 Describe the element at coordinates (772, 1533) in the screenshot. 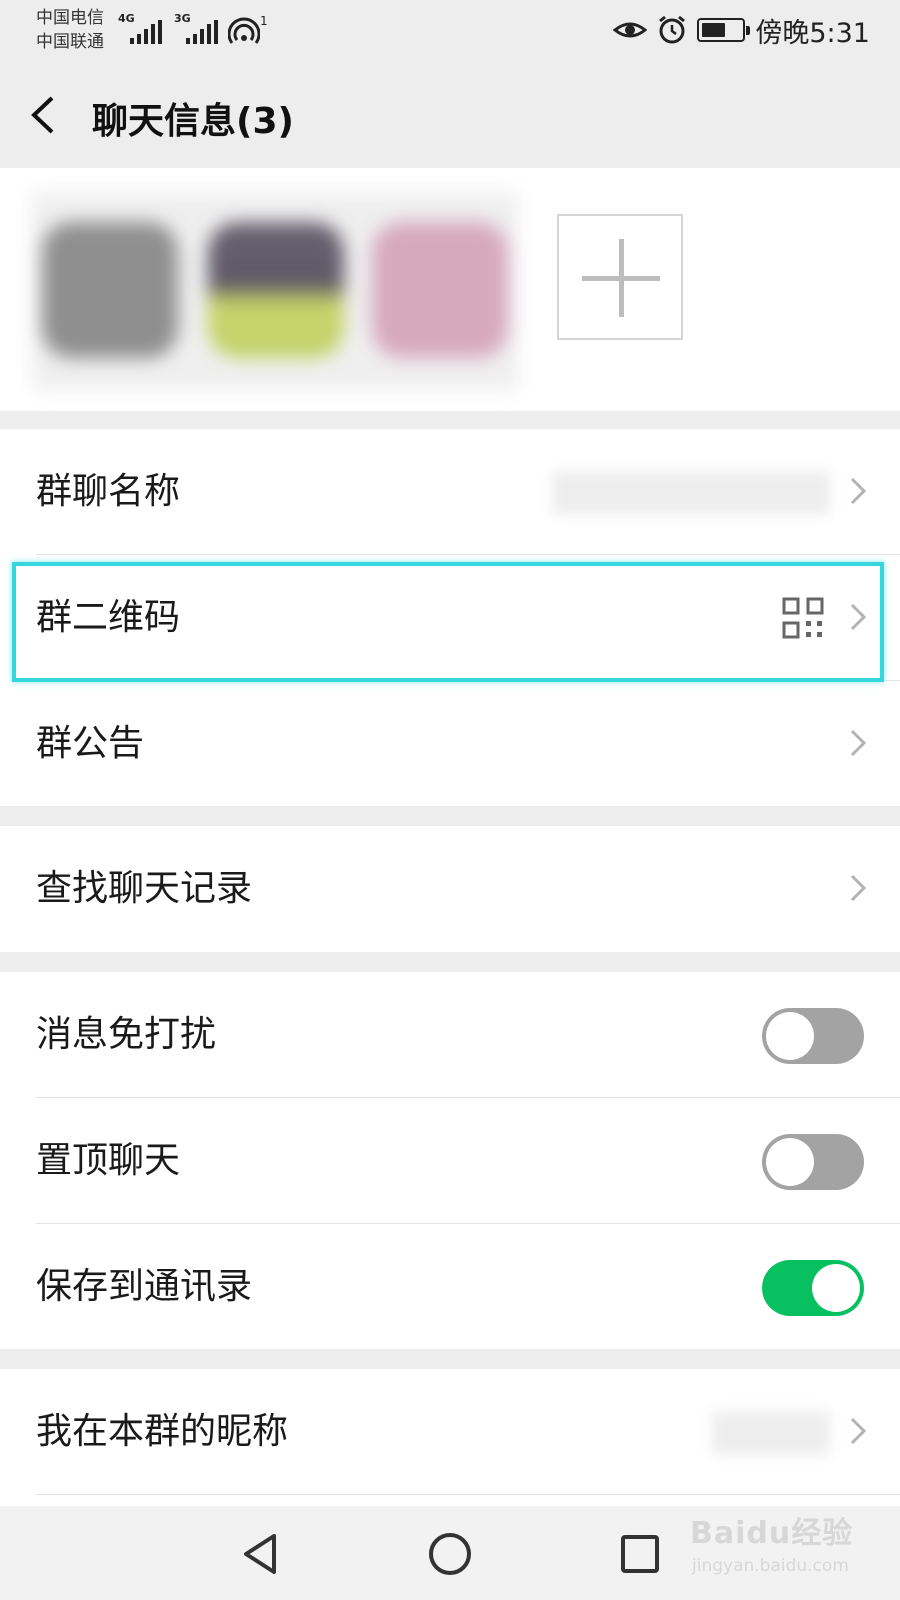

I see `watermark-brand: Baidu经验` at that location.